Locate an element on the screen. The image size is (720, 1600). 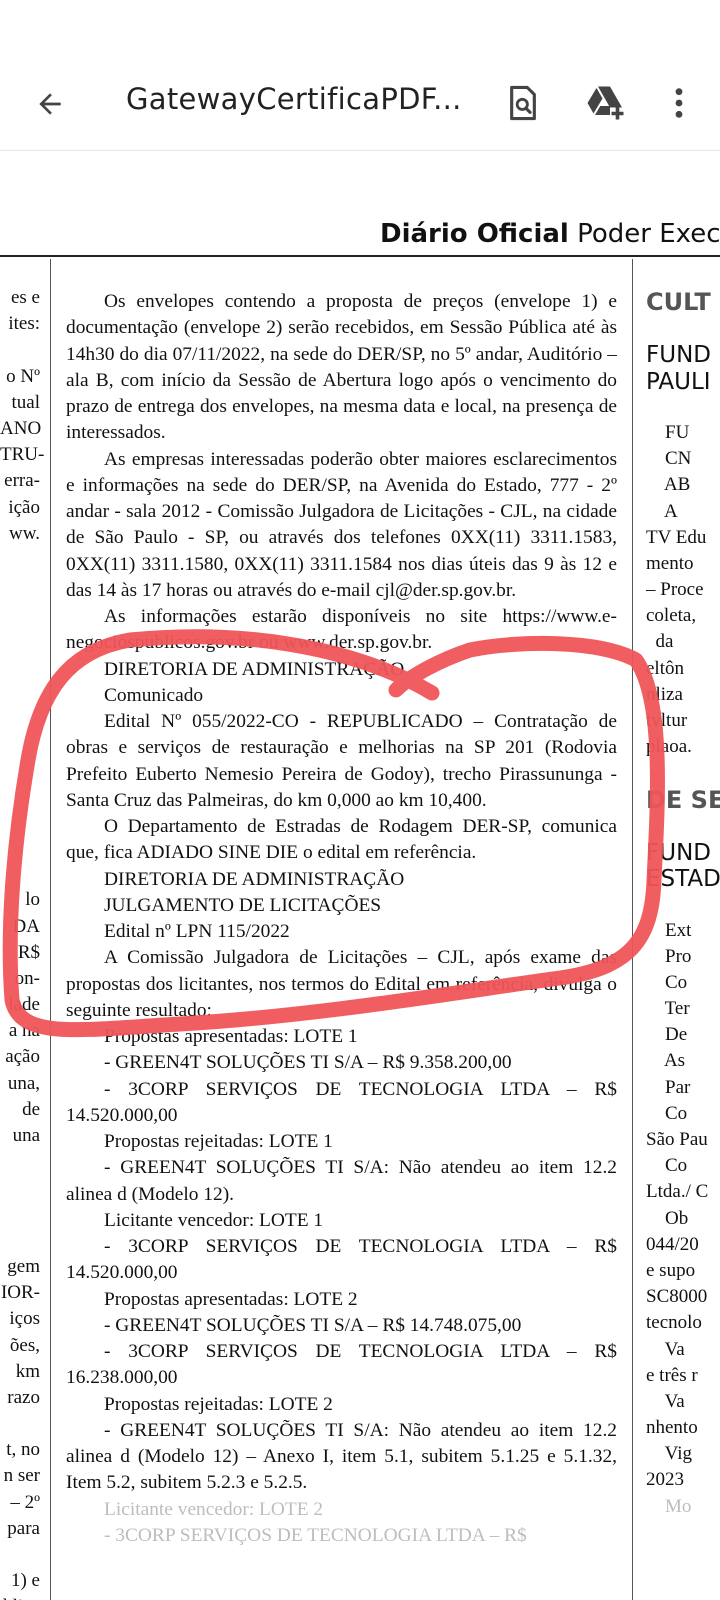
right-fragment-line: eltôn is located at coordinates (665, 668).